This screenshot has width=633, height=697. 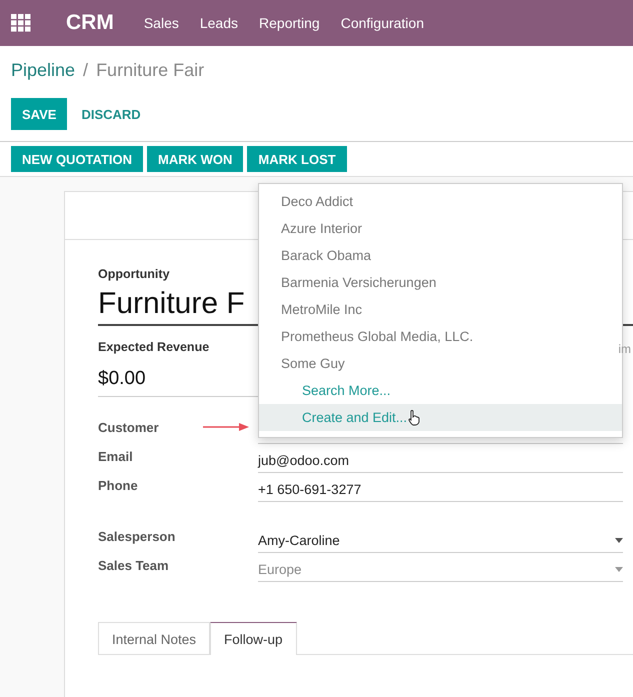 What do you see at coordinates (111, 114) in the screenshot?
I see `discard-button: DISCARD` at bounding box center [111, 114].